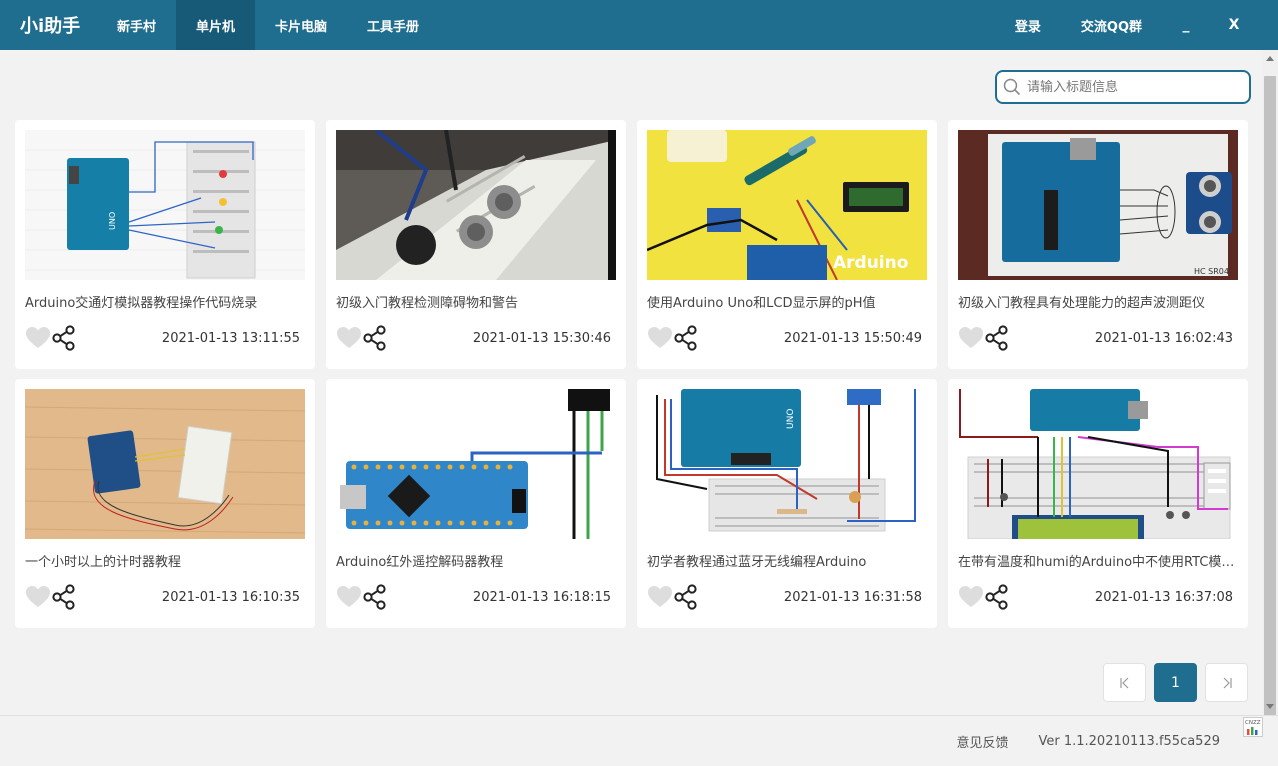 Image resolution: width=1278 pixels, height=766 pixels. I want to click on card-title: Arduino红外遥控解码器教程, so click(420, 562).